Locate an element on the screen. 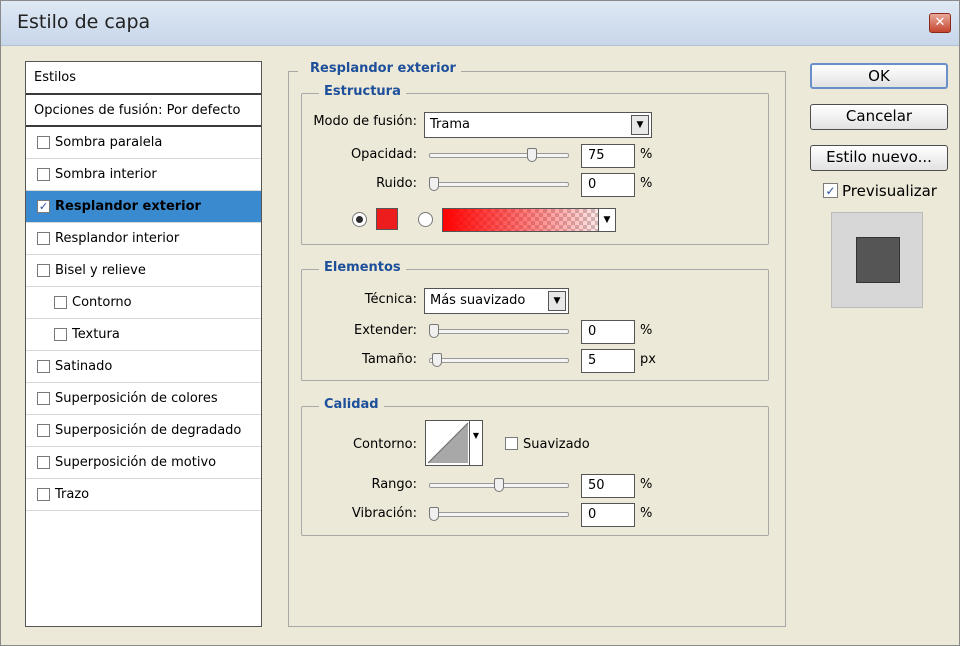  range-slider-thumb is located at coordinates (499, 485).